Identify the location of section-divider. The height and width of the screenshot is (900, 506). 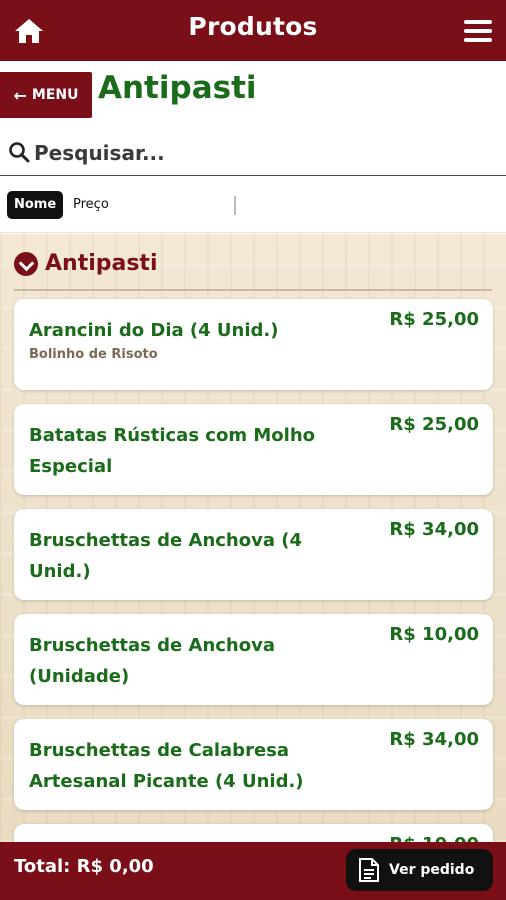
(253, 290).